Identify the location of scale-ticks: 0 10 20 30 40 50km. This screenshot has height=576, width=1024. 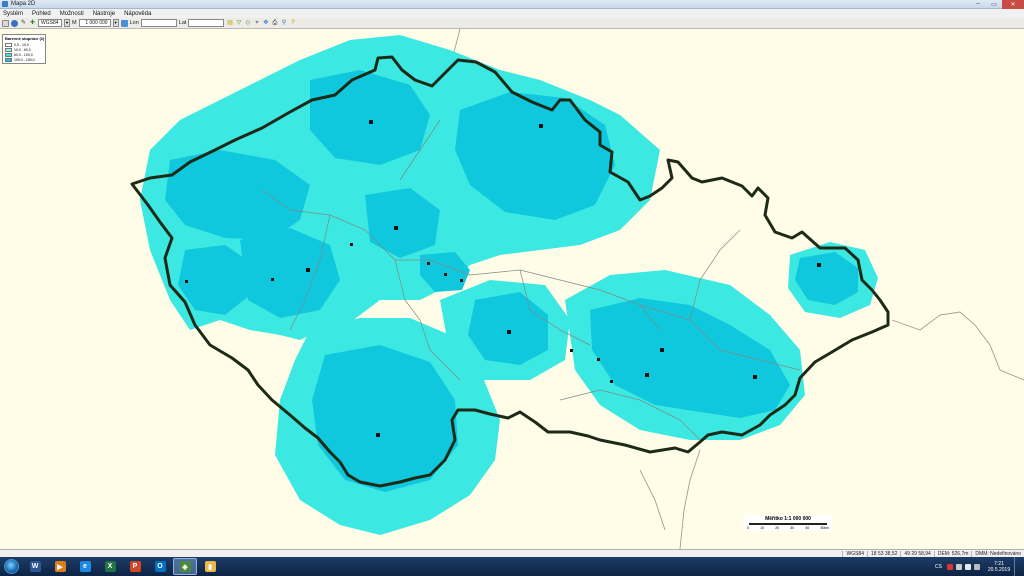
(788, 528).